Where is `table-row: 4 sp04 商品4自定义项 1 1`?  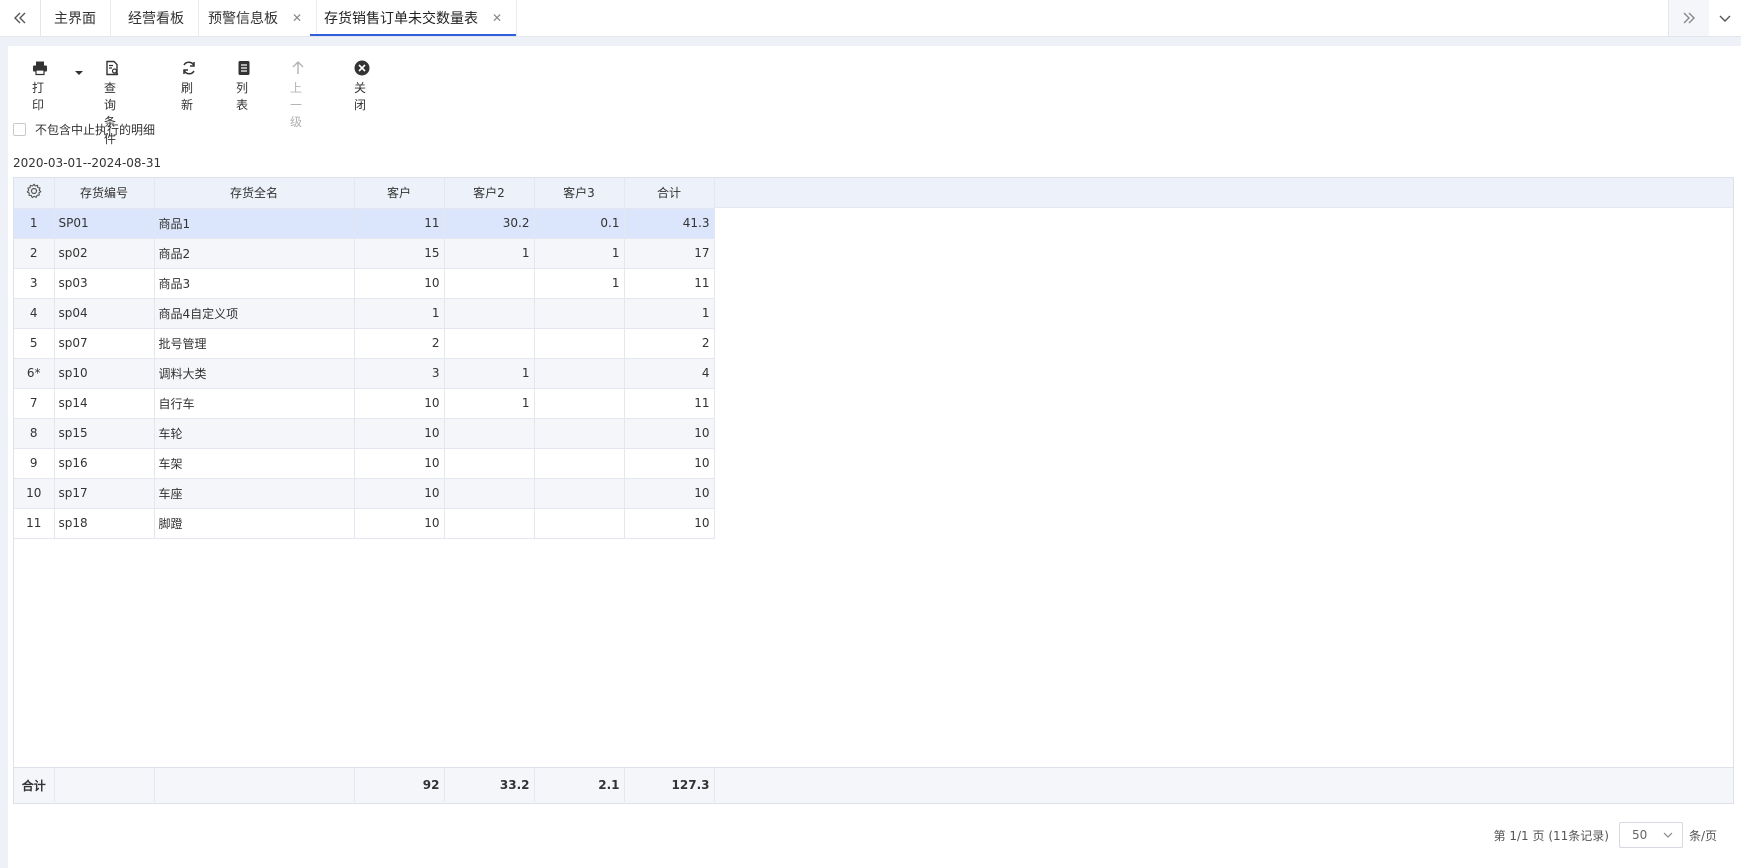 table-row: 4 sp04 商品4自定义项 1 1 is located at coordinates (364, 313).